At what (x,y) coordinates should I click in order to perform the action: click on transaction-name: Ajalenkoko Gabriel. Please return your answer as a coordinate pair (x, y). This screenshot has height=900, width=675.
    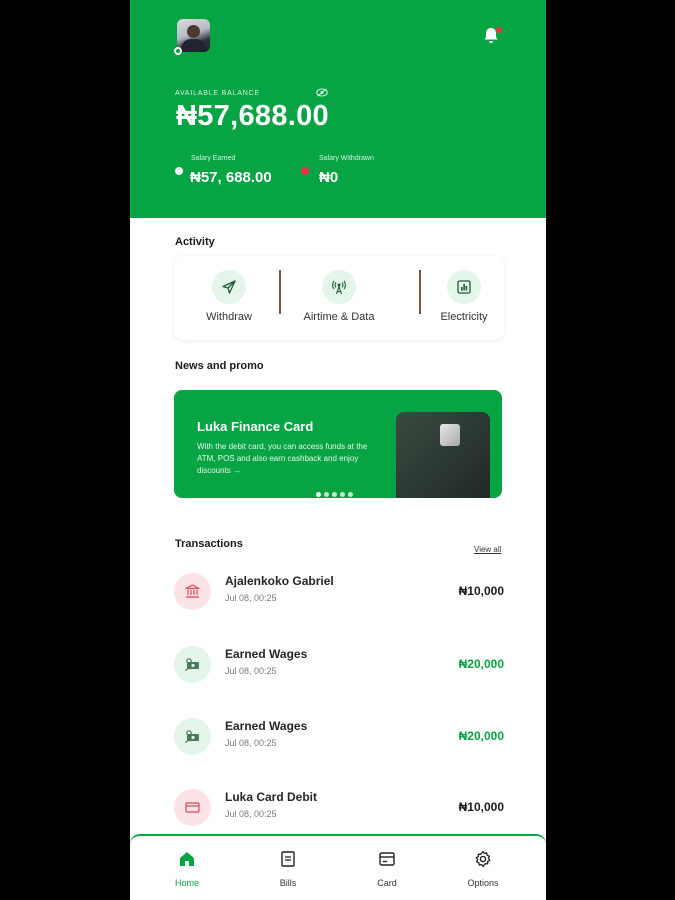
    Looking at the image, I should click on (279, 581).